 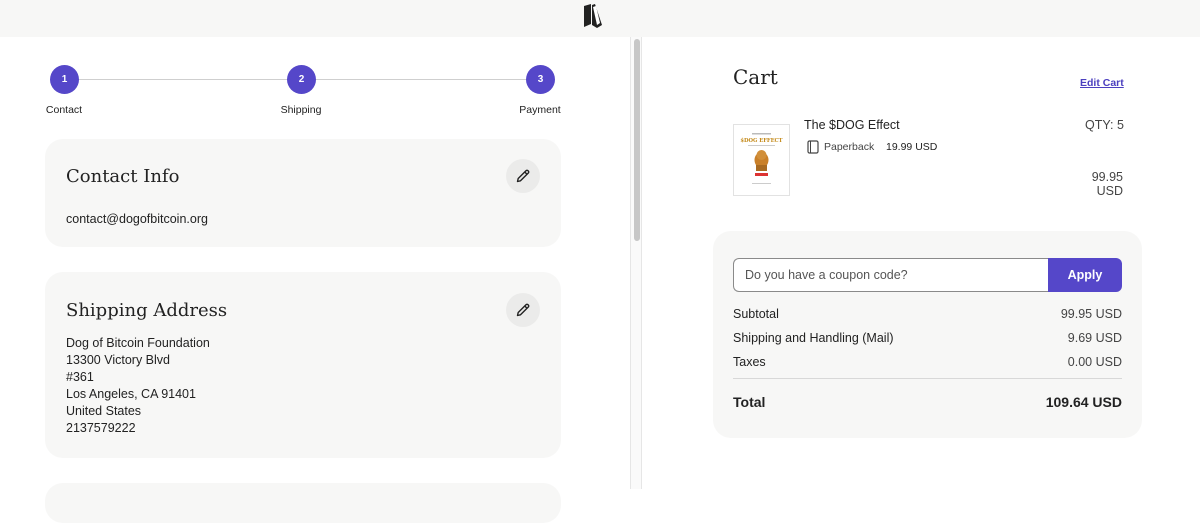 What do you see at coordinates (101, 428) in the screenshot?
I see `address-phone: 2137579222` at bounding box center [101, 428].